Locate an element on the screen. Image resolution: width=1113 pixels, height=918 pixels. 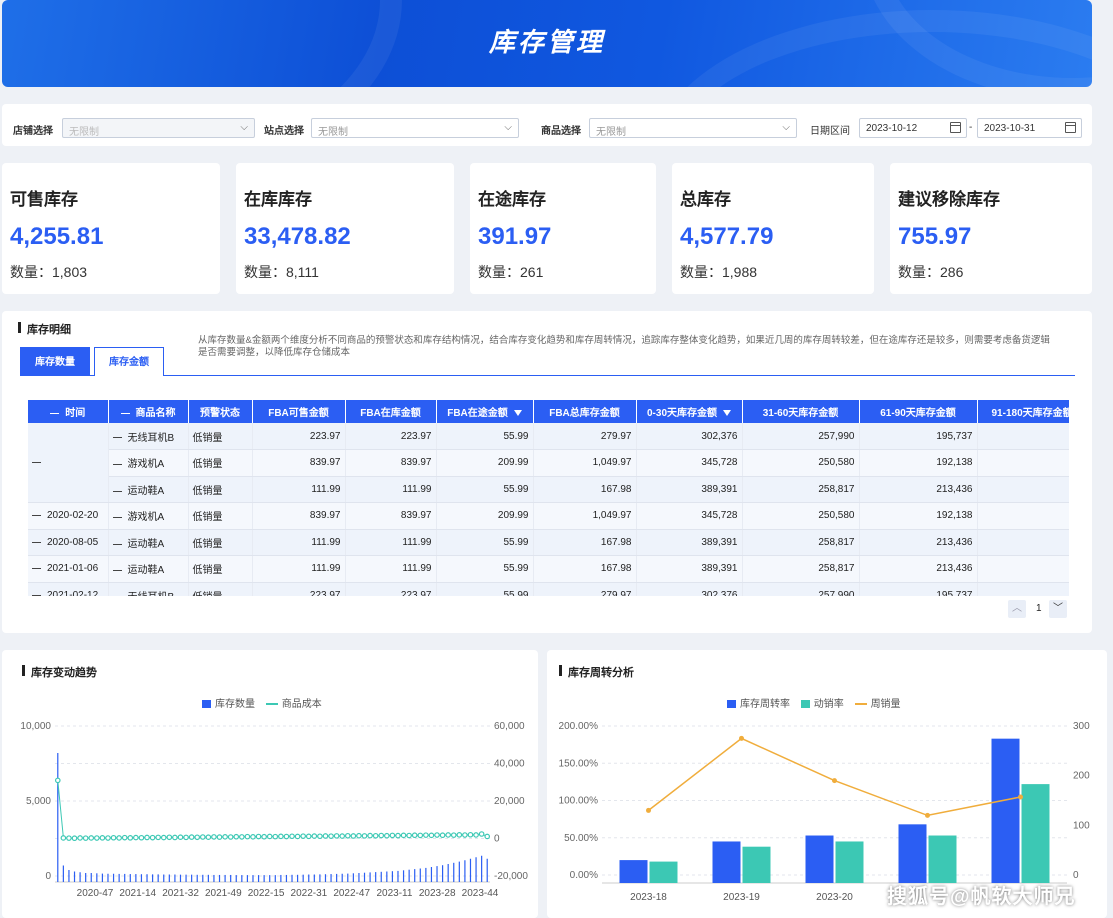
column-header: 31-60天库存金额 is located at coordinates (801, 411).